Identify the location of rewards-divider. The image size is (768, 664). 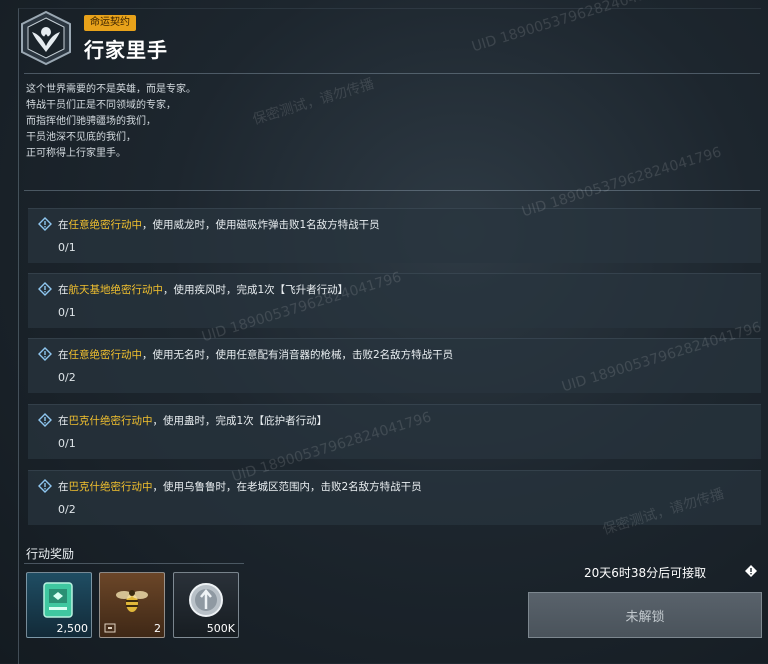
(134, 563).